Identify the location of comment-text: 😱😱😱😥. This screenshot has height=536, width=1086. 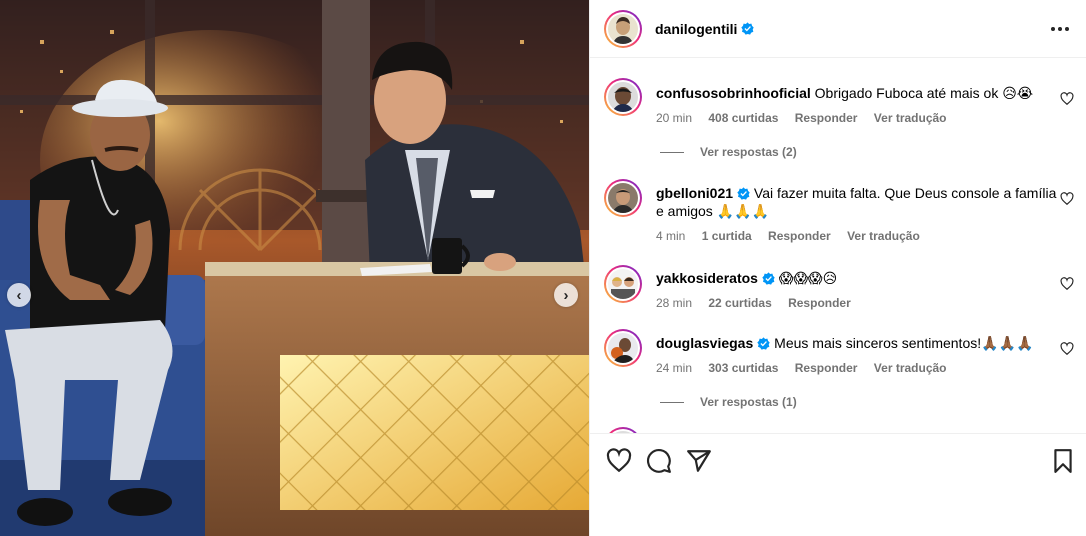
(808, 278).